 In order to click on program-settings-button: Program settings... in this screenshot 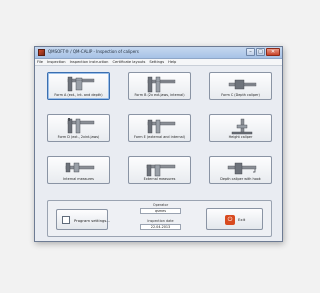, I will do `click(83, 219)`.